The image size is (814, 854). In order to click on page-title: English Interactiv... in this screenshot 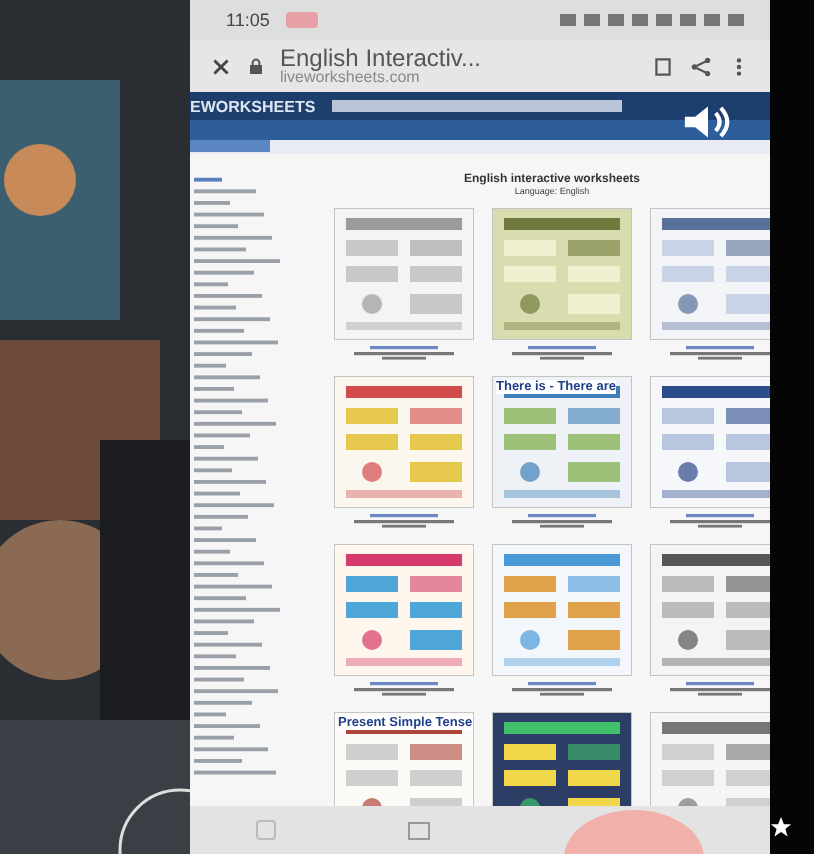, I will do `click(381, 58)`.